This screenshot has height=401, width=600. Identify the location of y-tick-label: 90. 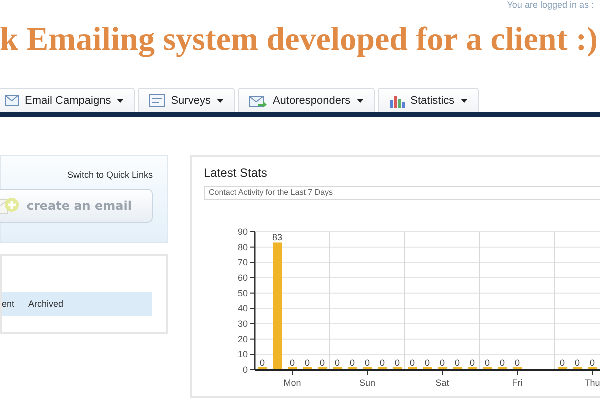
(243, 232).